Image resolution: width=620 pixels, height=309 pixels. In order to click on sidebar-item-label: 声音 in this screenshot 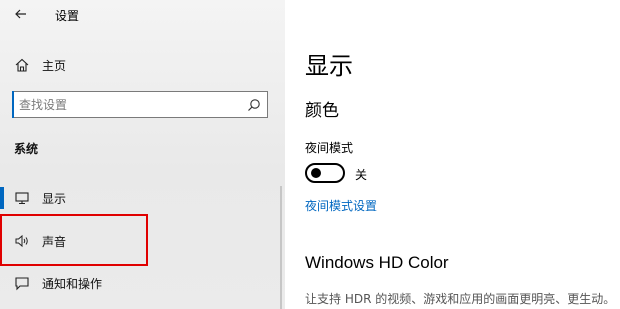, I will do `click(54, 242)`.